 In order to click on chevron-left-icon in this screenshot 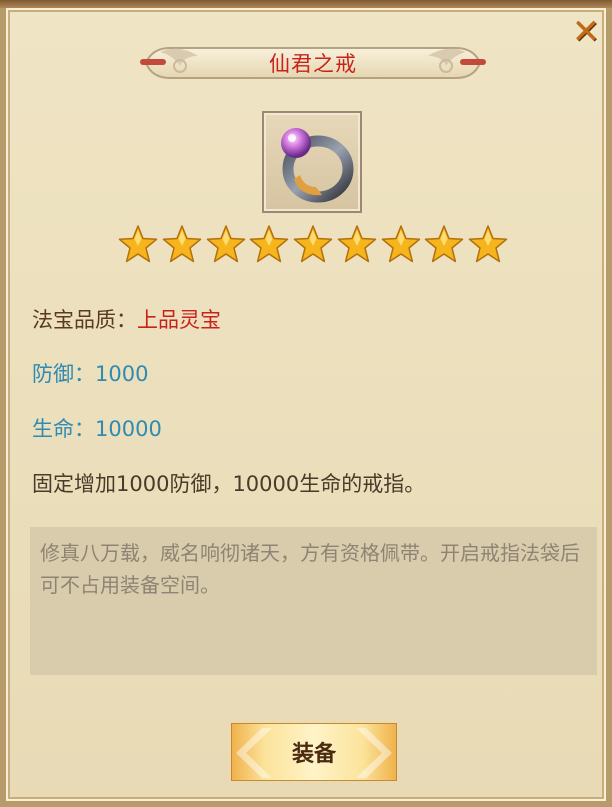, I will do `click(254, 753)`.